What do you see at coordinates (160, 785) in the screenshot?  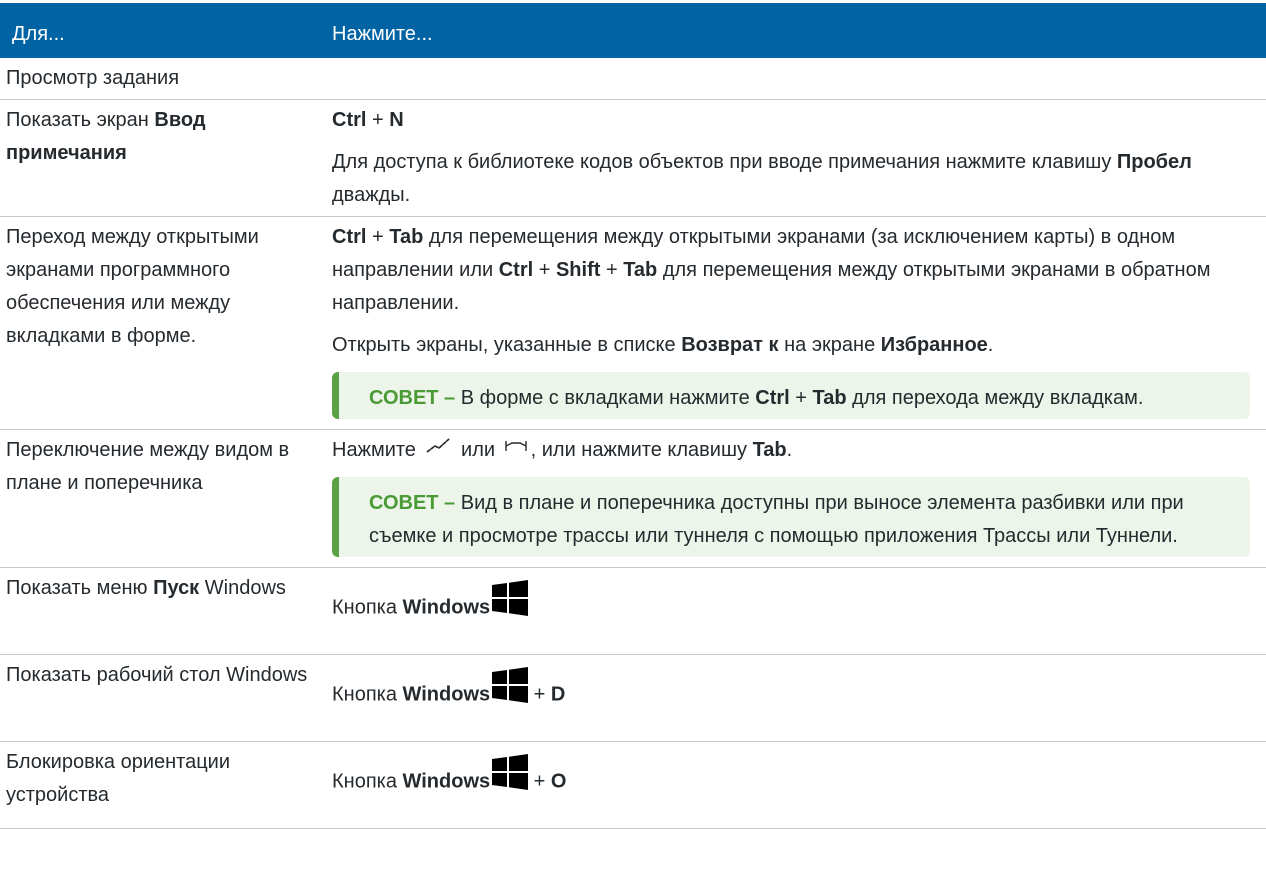 I see `row-action: Блокировка ориентации устройства` at bounding box center [160, 785].